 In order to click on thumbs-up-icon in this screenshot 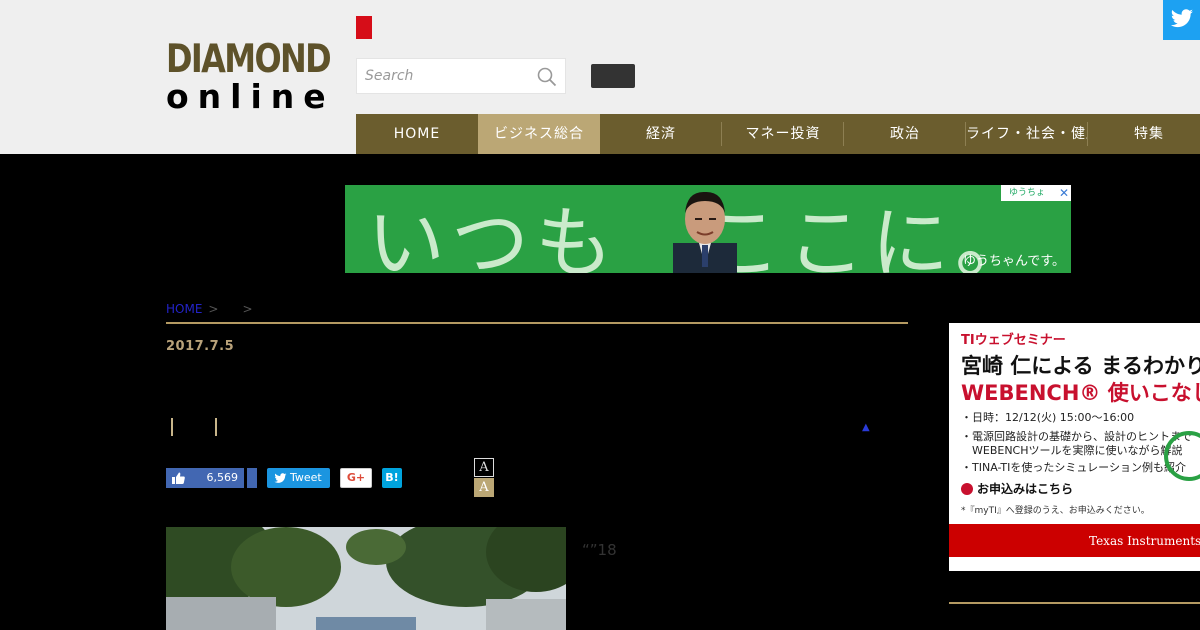, I will do `click(178, 478)`.